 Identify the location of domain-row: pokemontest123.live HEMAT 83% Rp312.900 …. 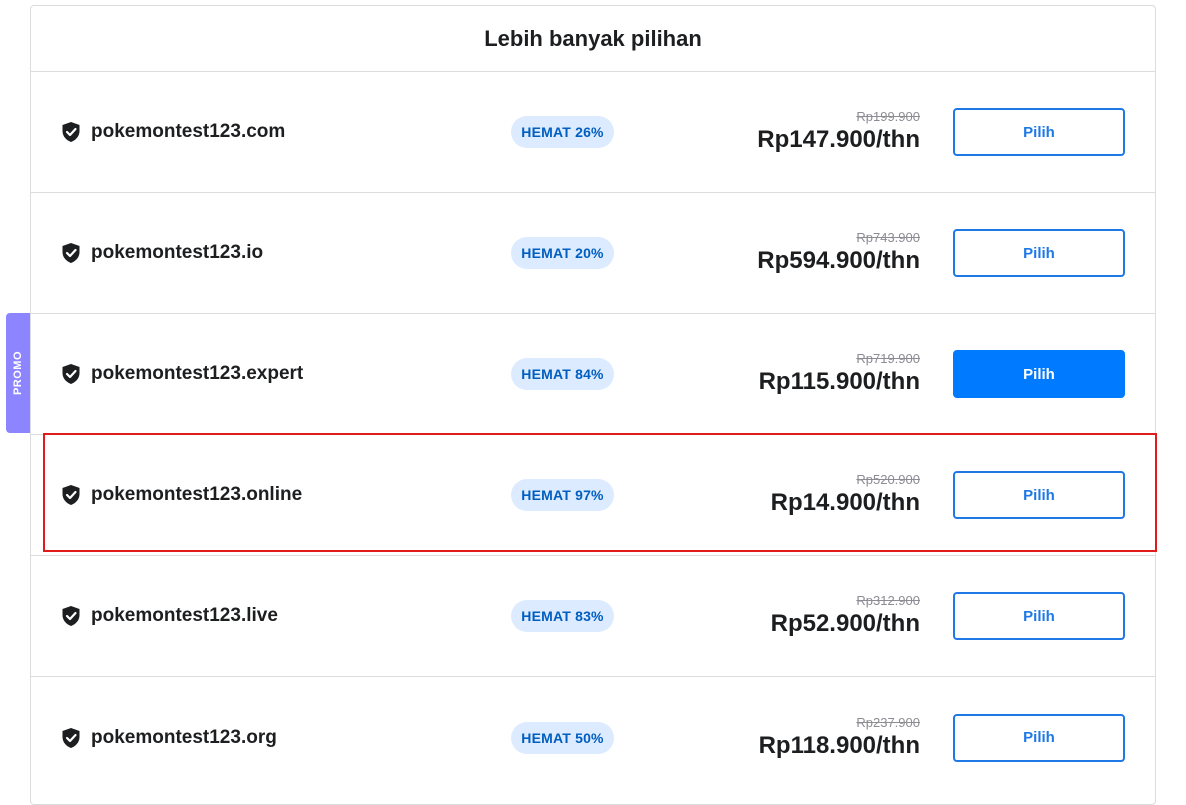
(593, 616).